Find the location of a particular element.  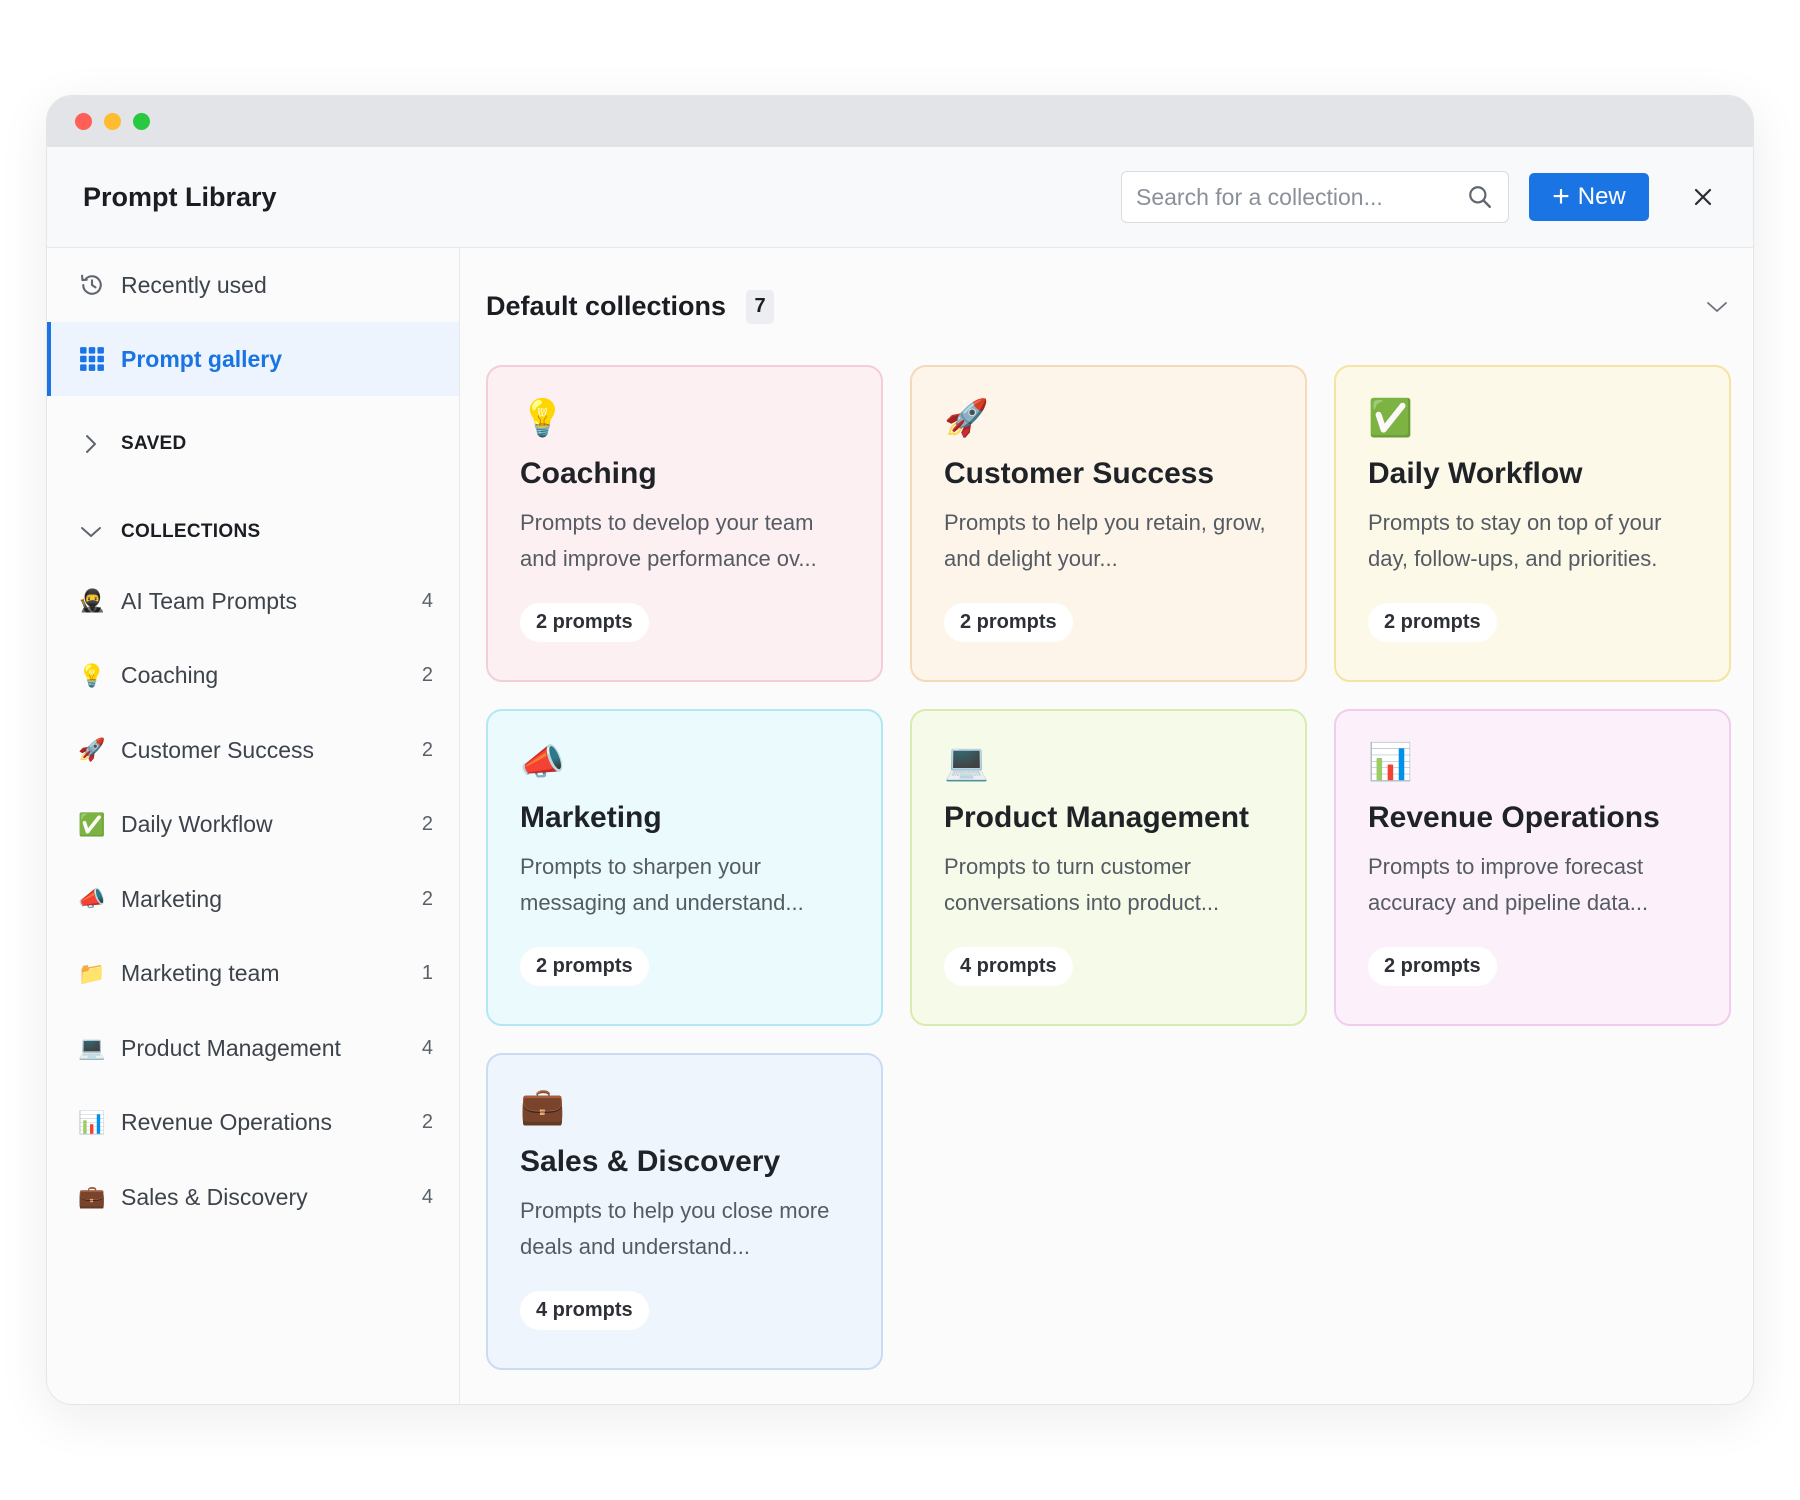

maximize-window-button is located at coordinates (141, 121).